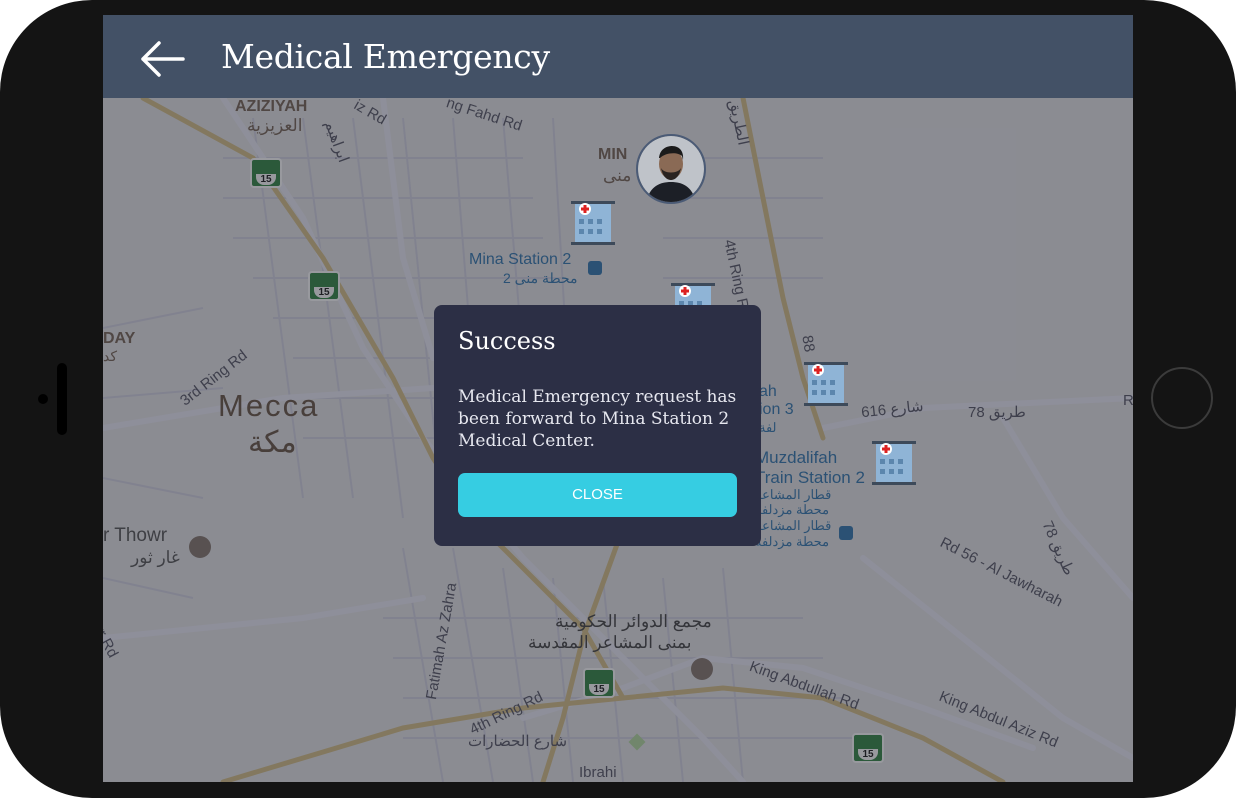 The width and height of the screenshot is (1236, 798). I want to click on close-button: CLOSE, so click(597, 495).